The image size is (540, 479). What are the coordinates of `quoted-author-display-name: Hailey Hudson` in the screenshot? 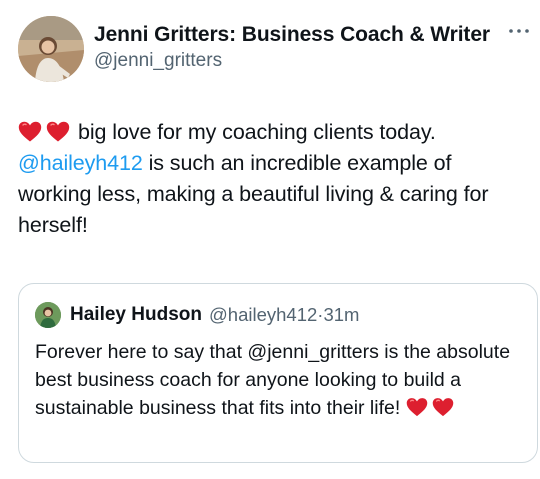 It's located at (136, 315).